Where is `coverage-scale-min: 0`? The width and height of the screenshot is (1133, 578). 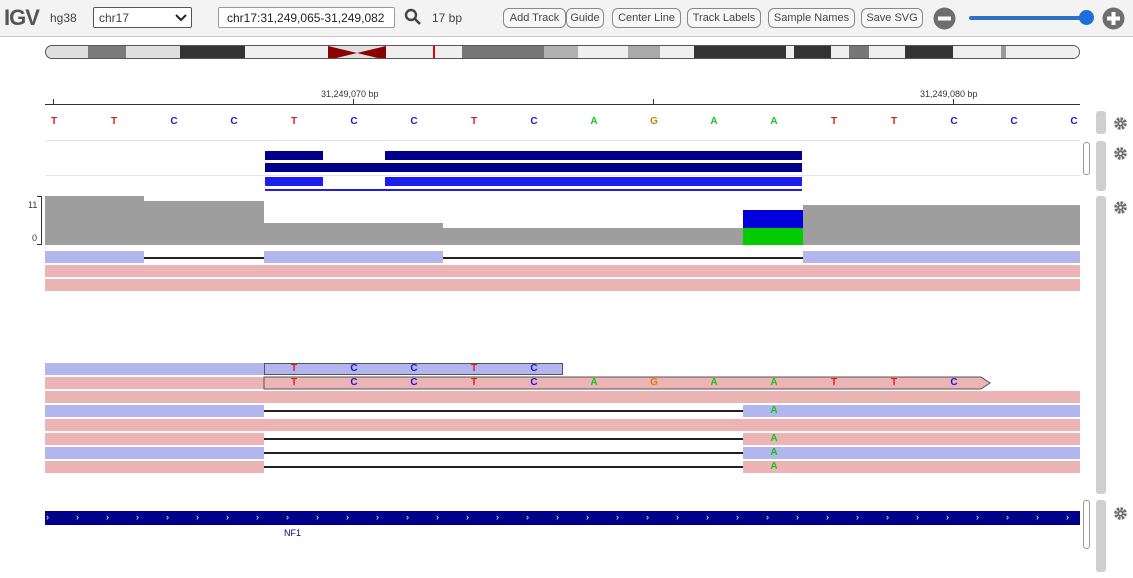 coverage-scale-min: 0 is located at coordinates (35, 238).